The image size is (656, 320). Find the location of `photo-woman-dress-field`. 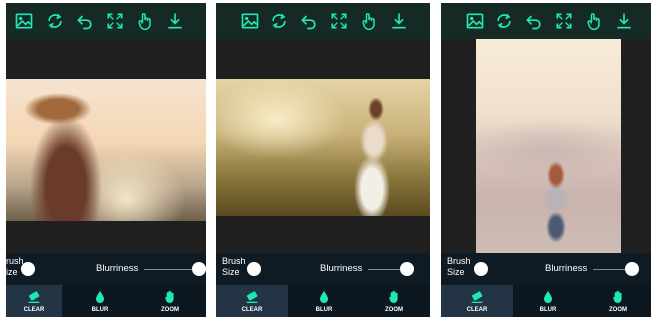

photo-woman-dress-field is located at coordinates (323, 147).